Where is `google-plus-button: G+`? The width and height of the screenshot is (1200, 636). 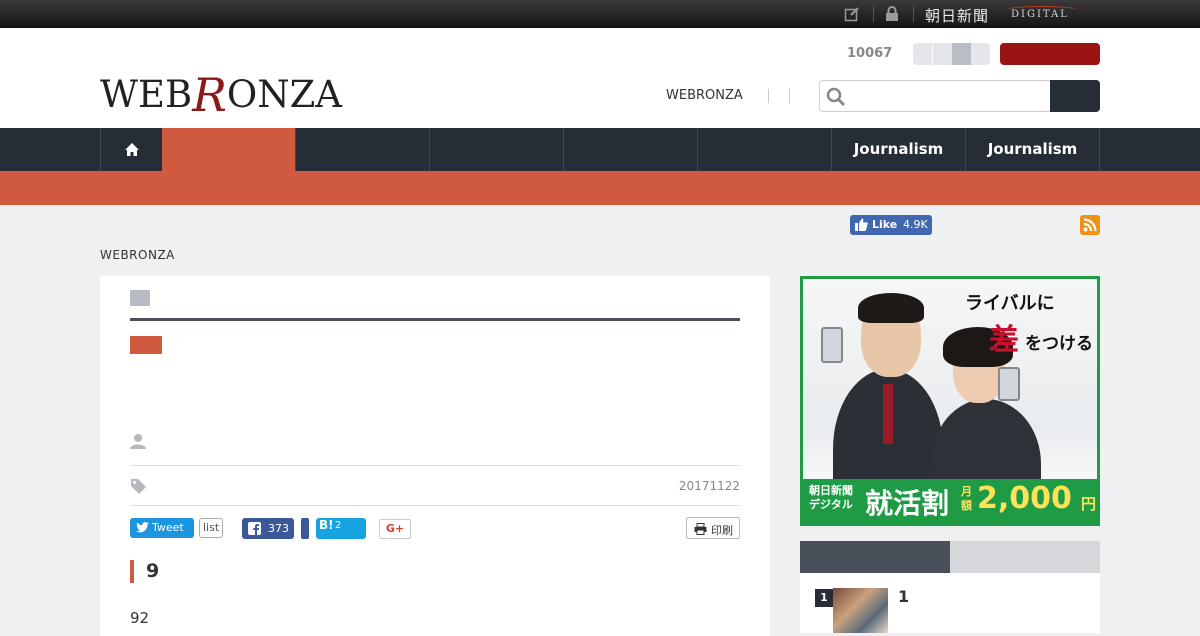 google-plus-button: G+ is located at coordinates (395, 529).